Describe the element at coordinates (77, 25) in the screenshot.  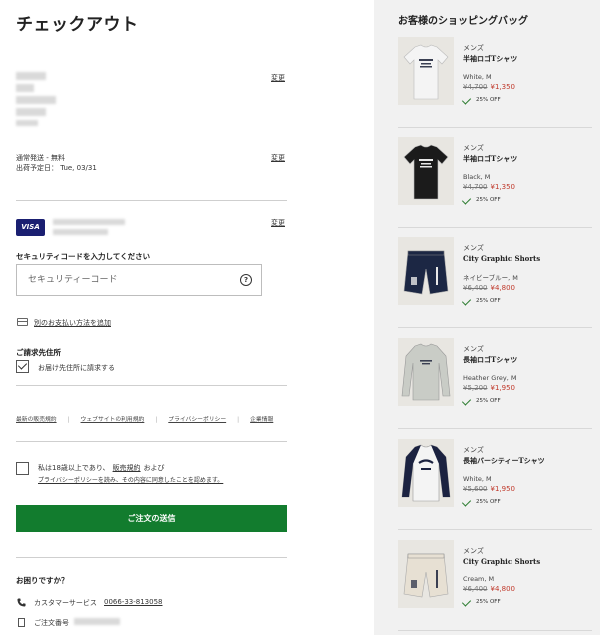
I see `page-title: チェックアウト` at that location.